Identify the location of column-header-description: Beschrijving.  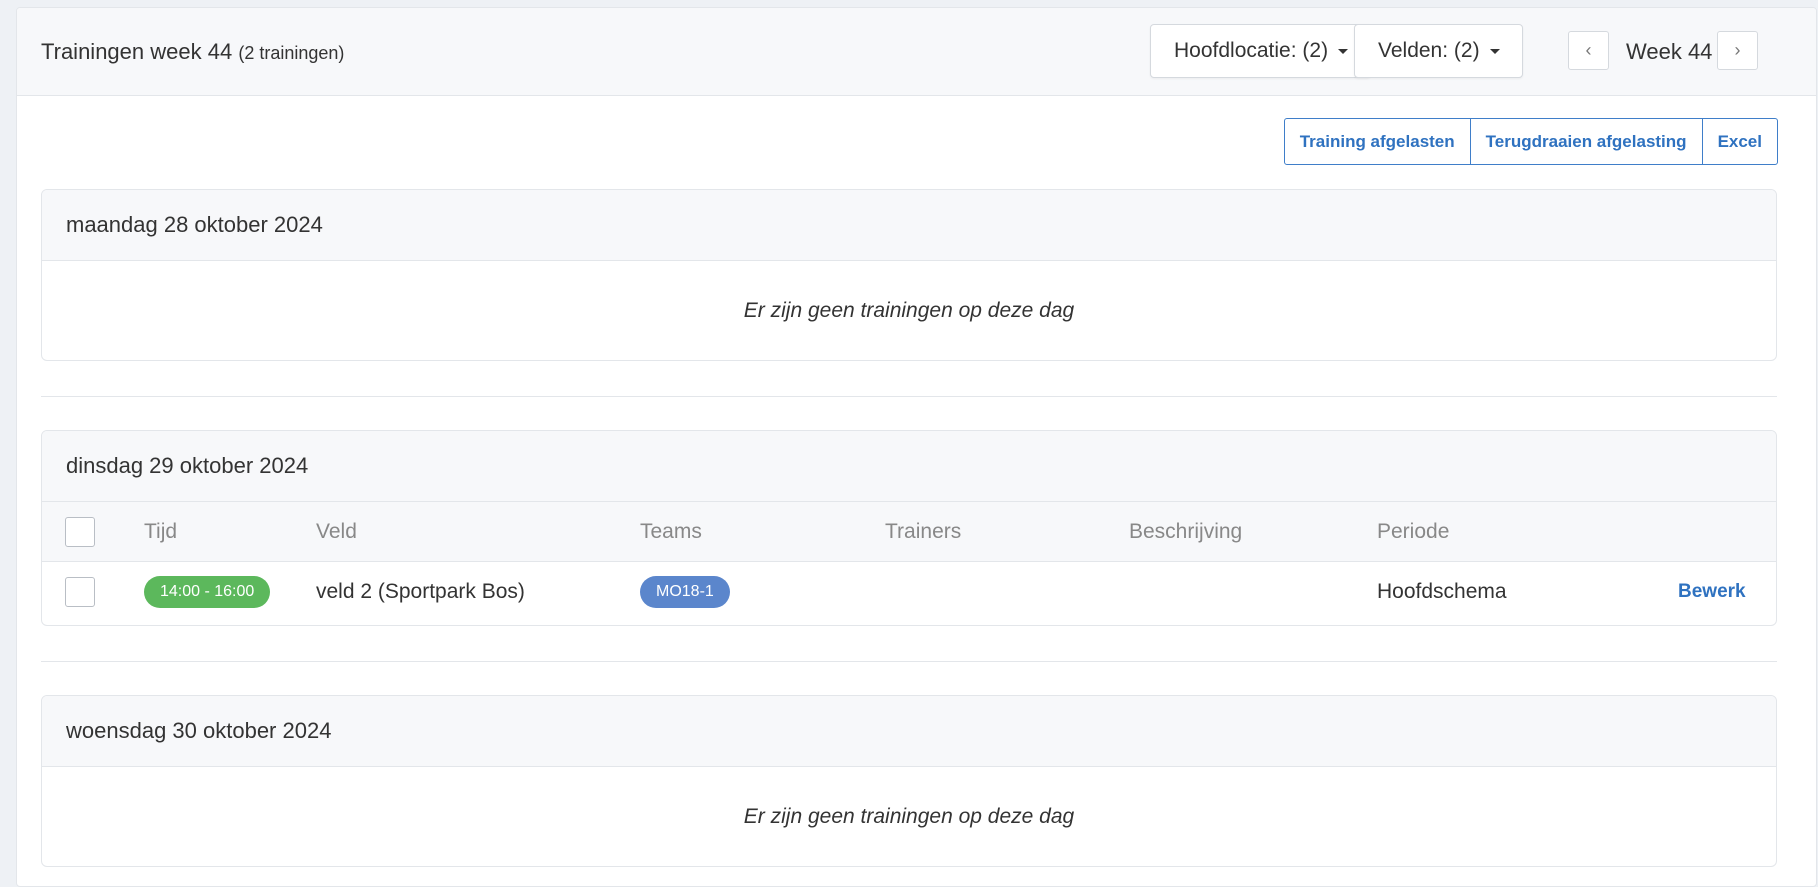
(1186, 531).